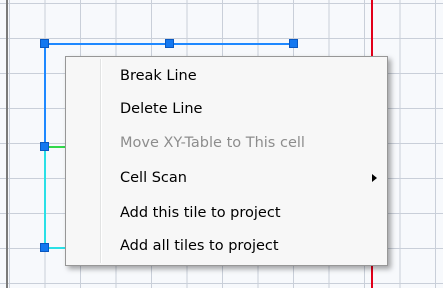 The height and width of the screenshot is (288, 443). I want to click on menu-item-label: Add this tile to project, so click(200, 212).